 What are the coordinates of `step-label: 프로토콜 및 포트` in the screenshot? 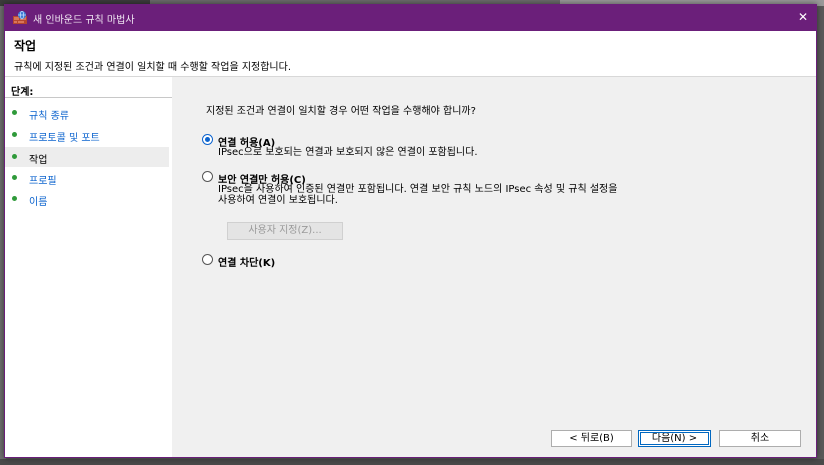 It's located at (64, 138).